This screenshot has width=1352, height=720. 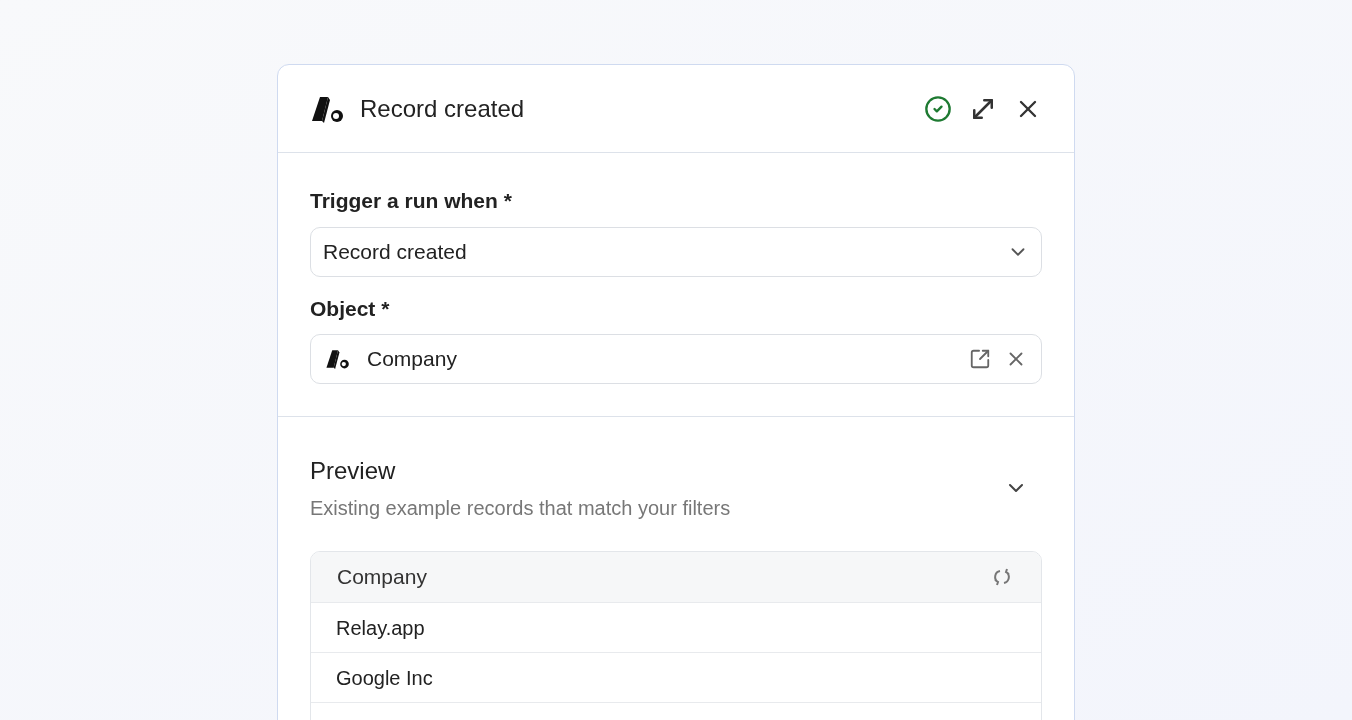 I want to click on field-label: Trigger a run when *, so click(x=411, y=201).